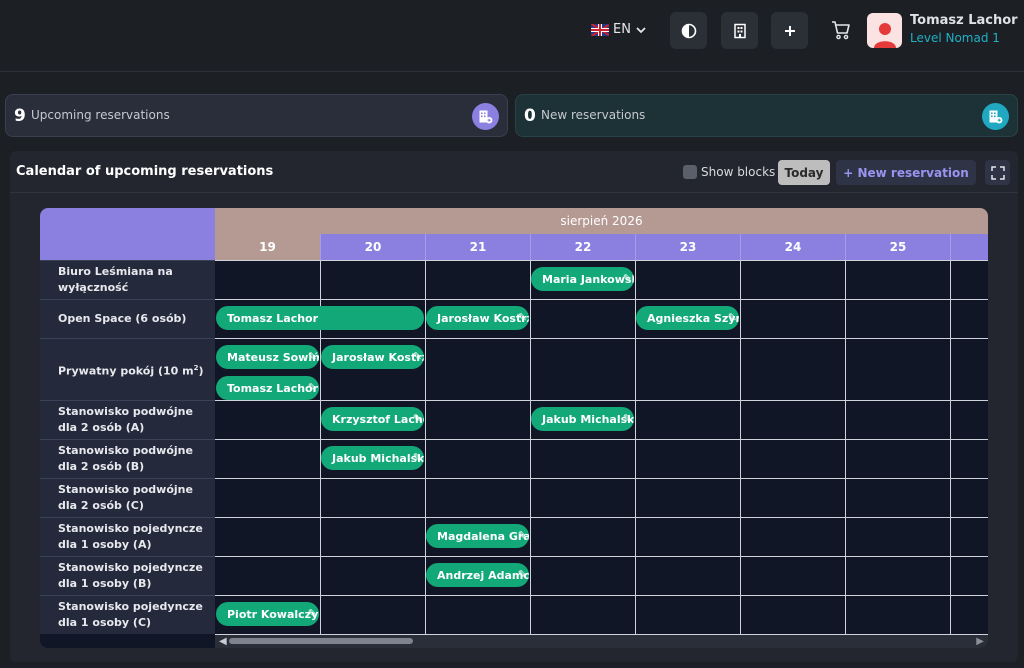  What do you see at coordinates (955, 38) in the screenshot?
I see `user-level: Level Nomad 1` at bounding box center [955, 38].